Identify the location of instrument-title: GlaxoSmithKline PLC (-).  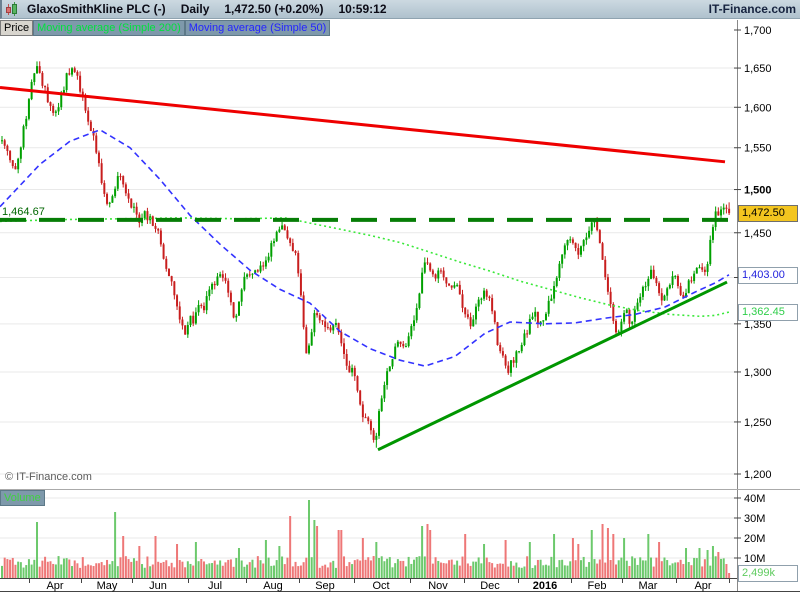
(96, 9).